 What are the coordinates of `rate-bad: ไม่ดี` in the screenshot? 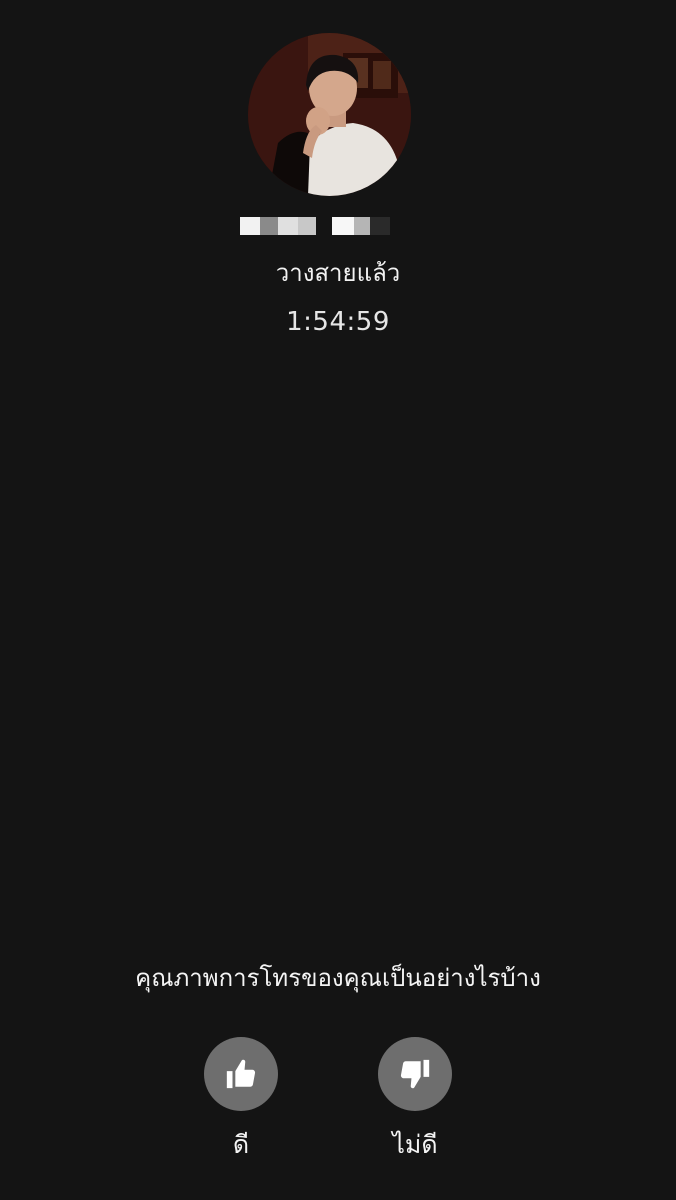 It's located at (415, 1101).